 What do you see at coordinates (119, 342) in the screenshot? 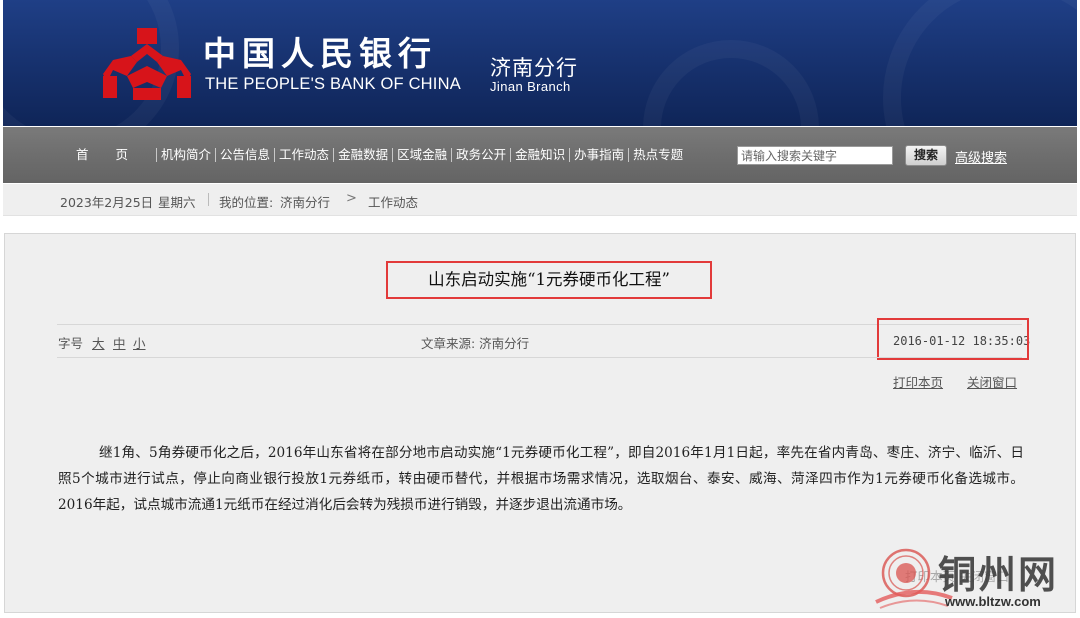
I see `font-size-medium-link: 中` at bounding box center [119, 342].